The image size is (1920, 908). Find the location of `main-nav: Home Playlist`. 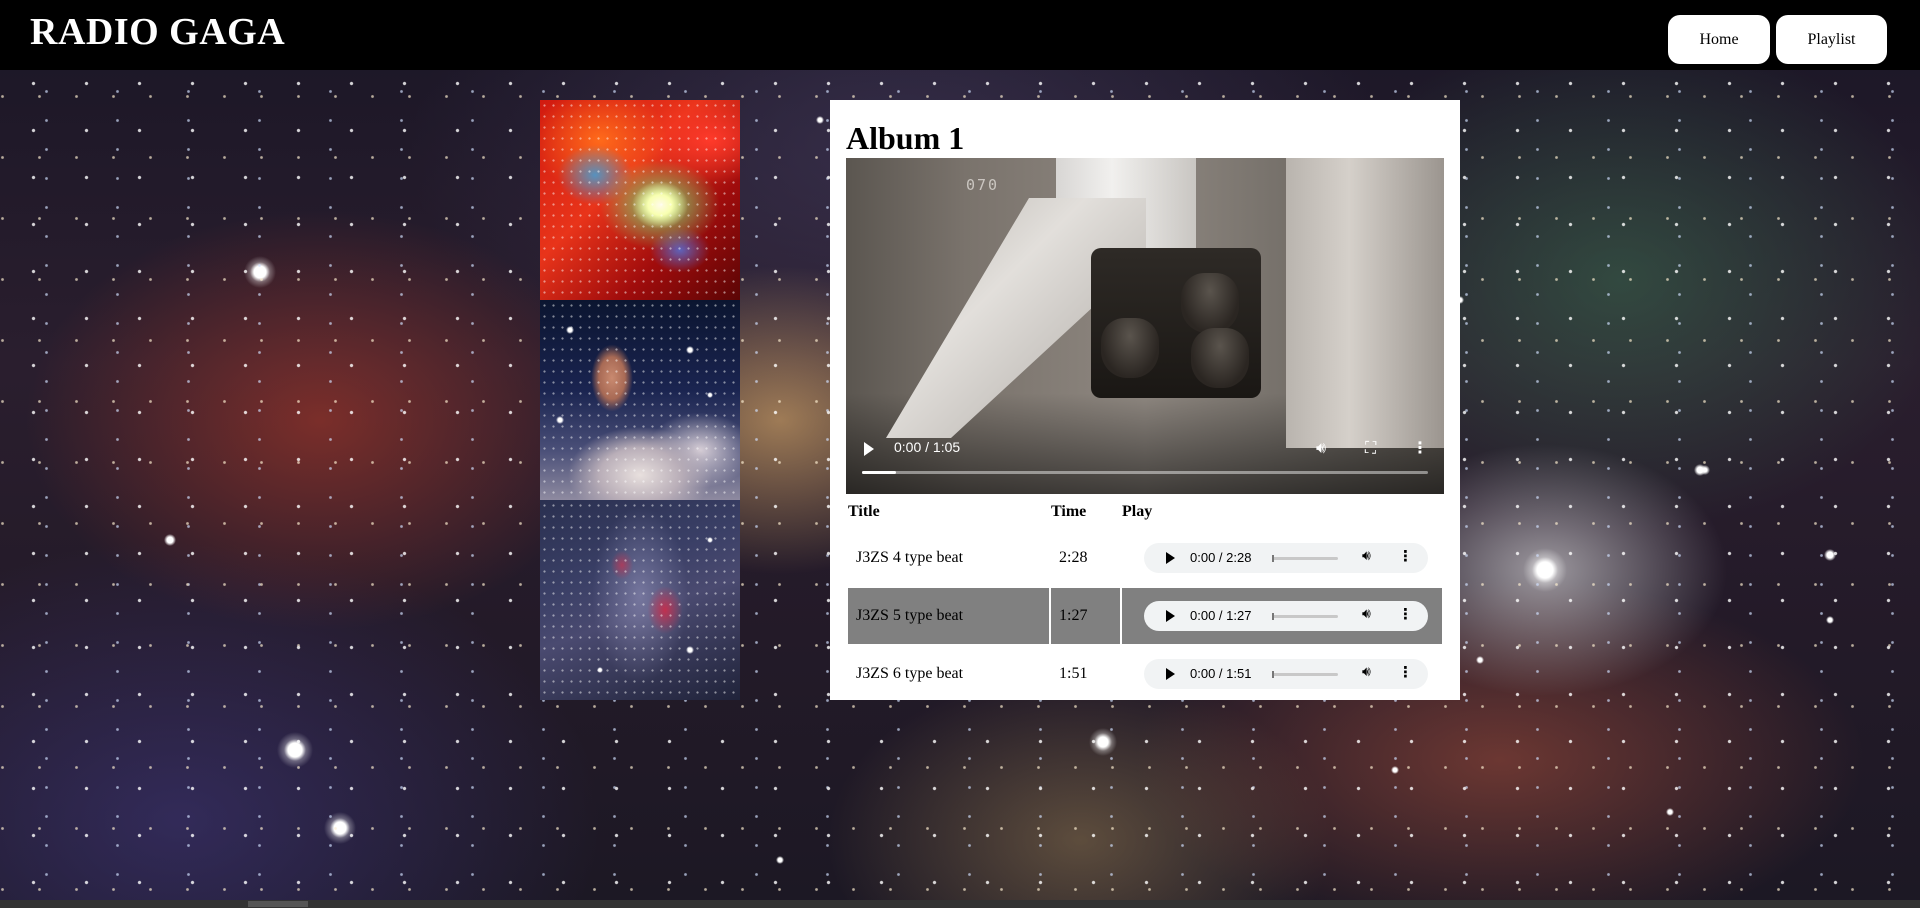

main-nav: Home Playlist is located at coordinates (1777, 39).